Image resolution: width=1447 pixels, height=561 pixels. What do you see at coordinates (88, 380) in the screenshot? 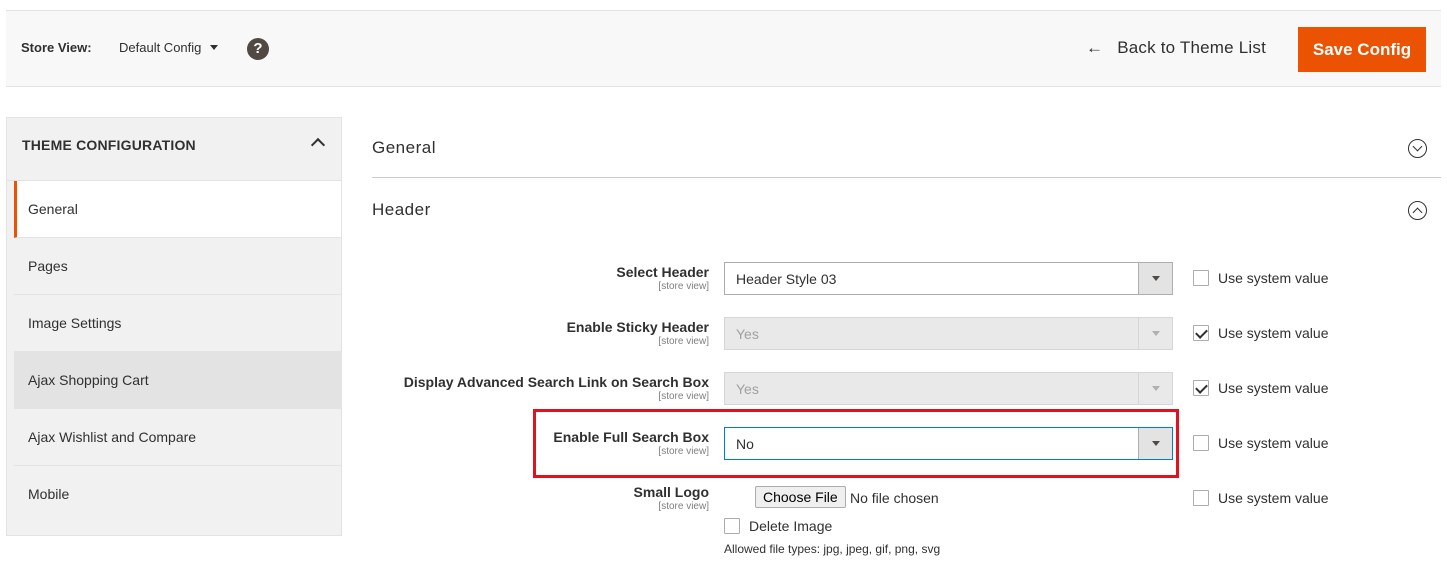
I see `sidebar-item-label: Ajax Shopping Cart` at bounding box center [88, 380].